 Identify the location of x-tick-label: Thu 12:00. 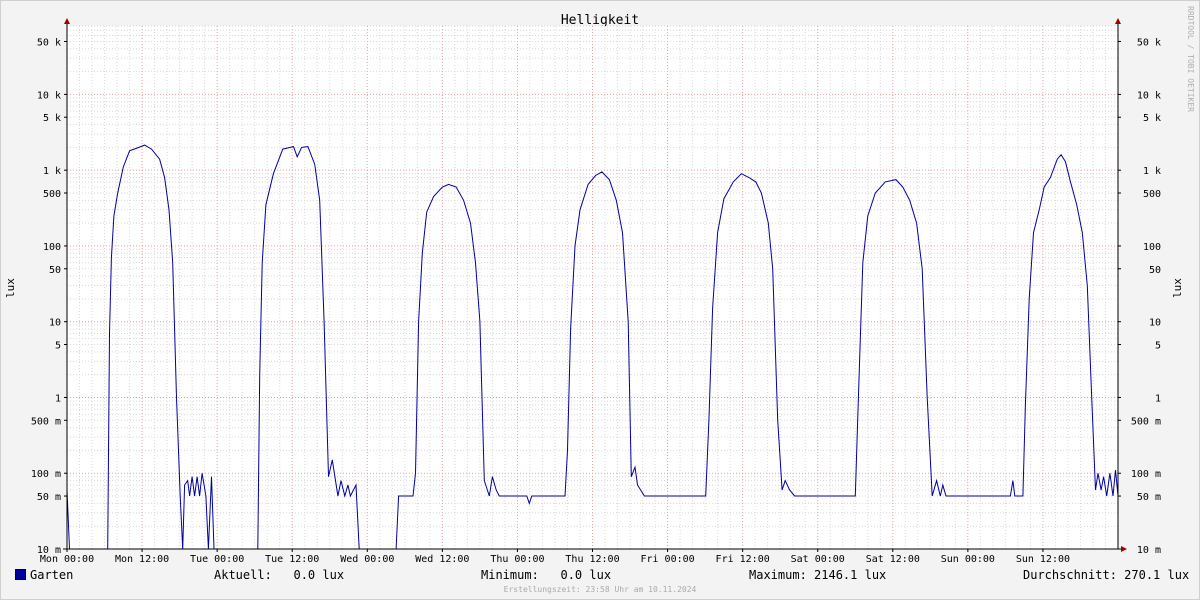
(592, 559).